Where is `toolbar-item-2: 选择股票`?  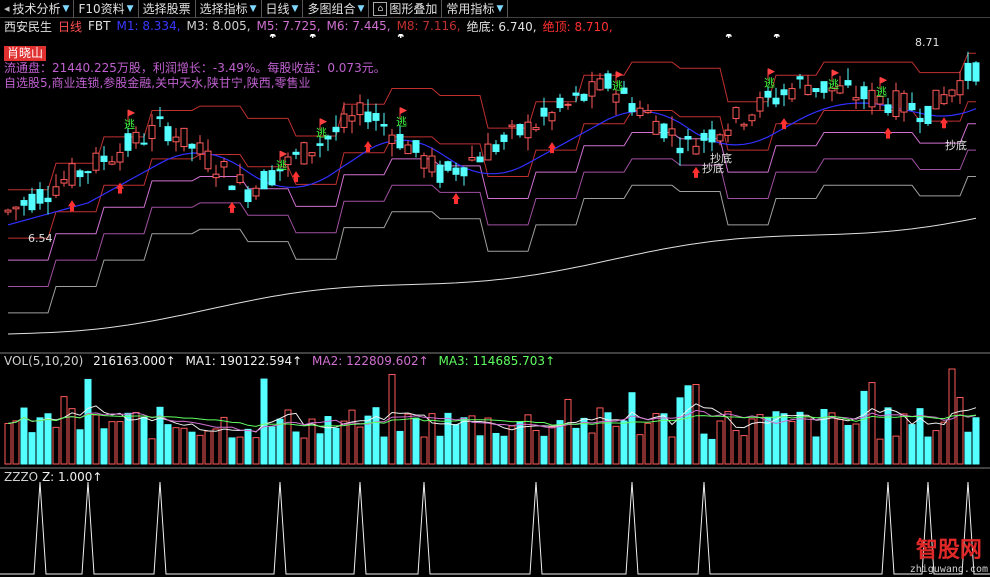
toolbar-item-2: 选择股票 is located at coordinates (167, 9).